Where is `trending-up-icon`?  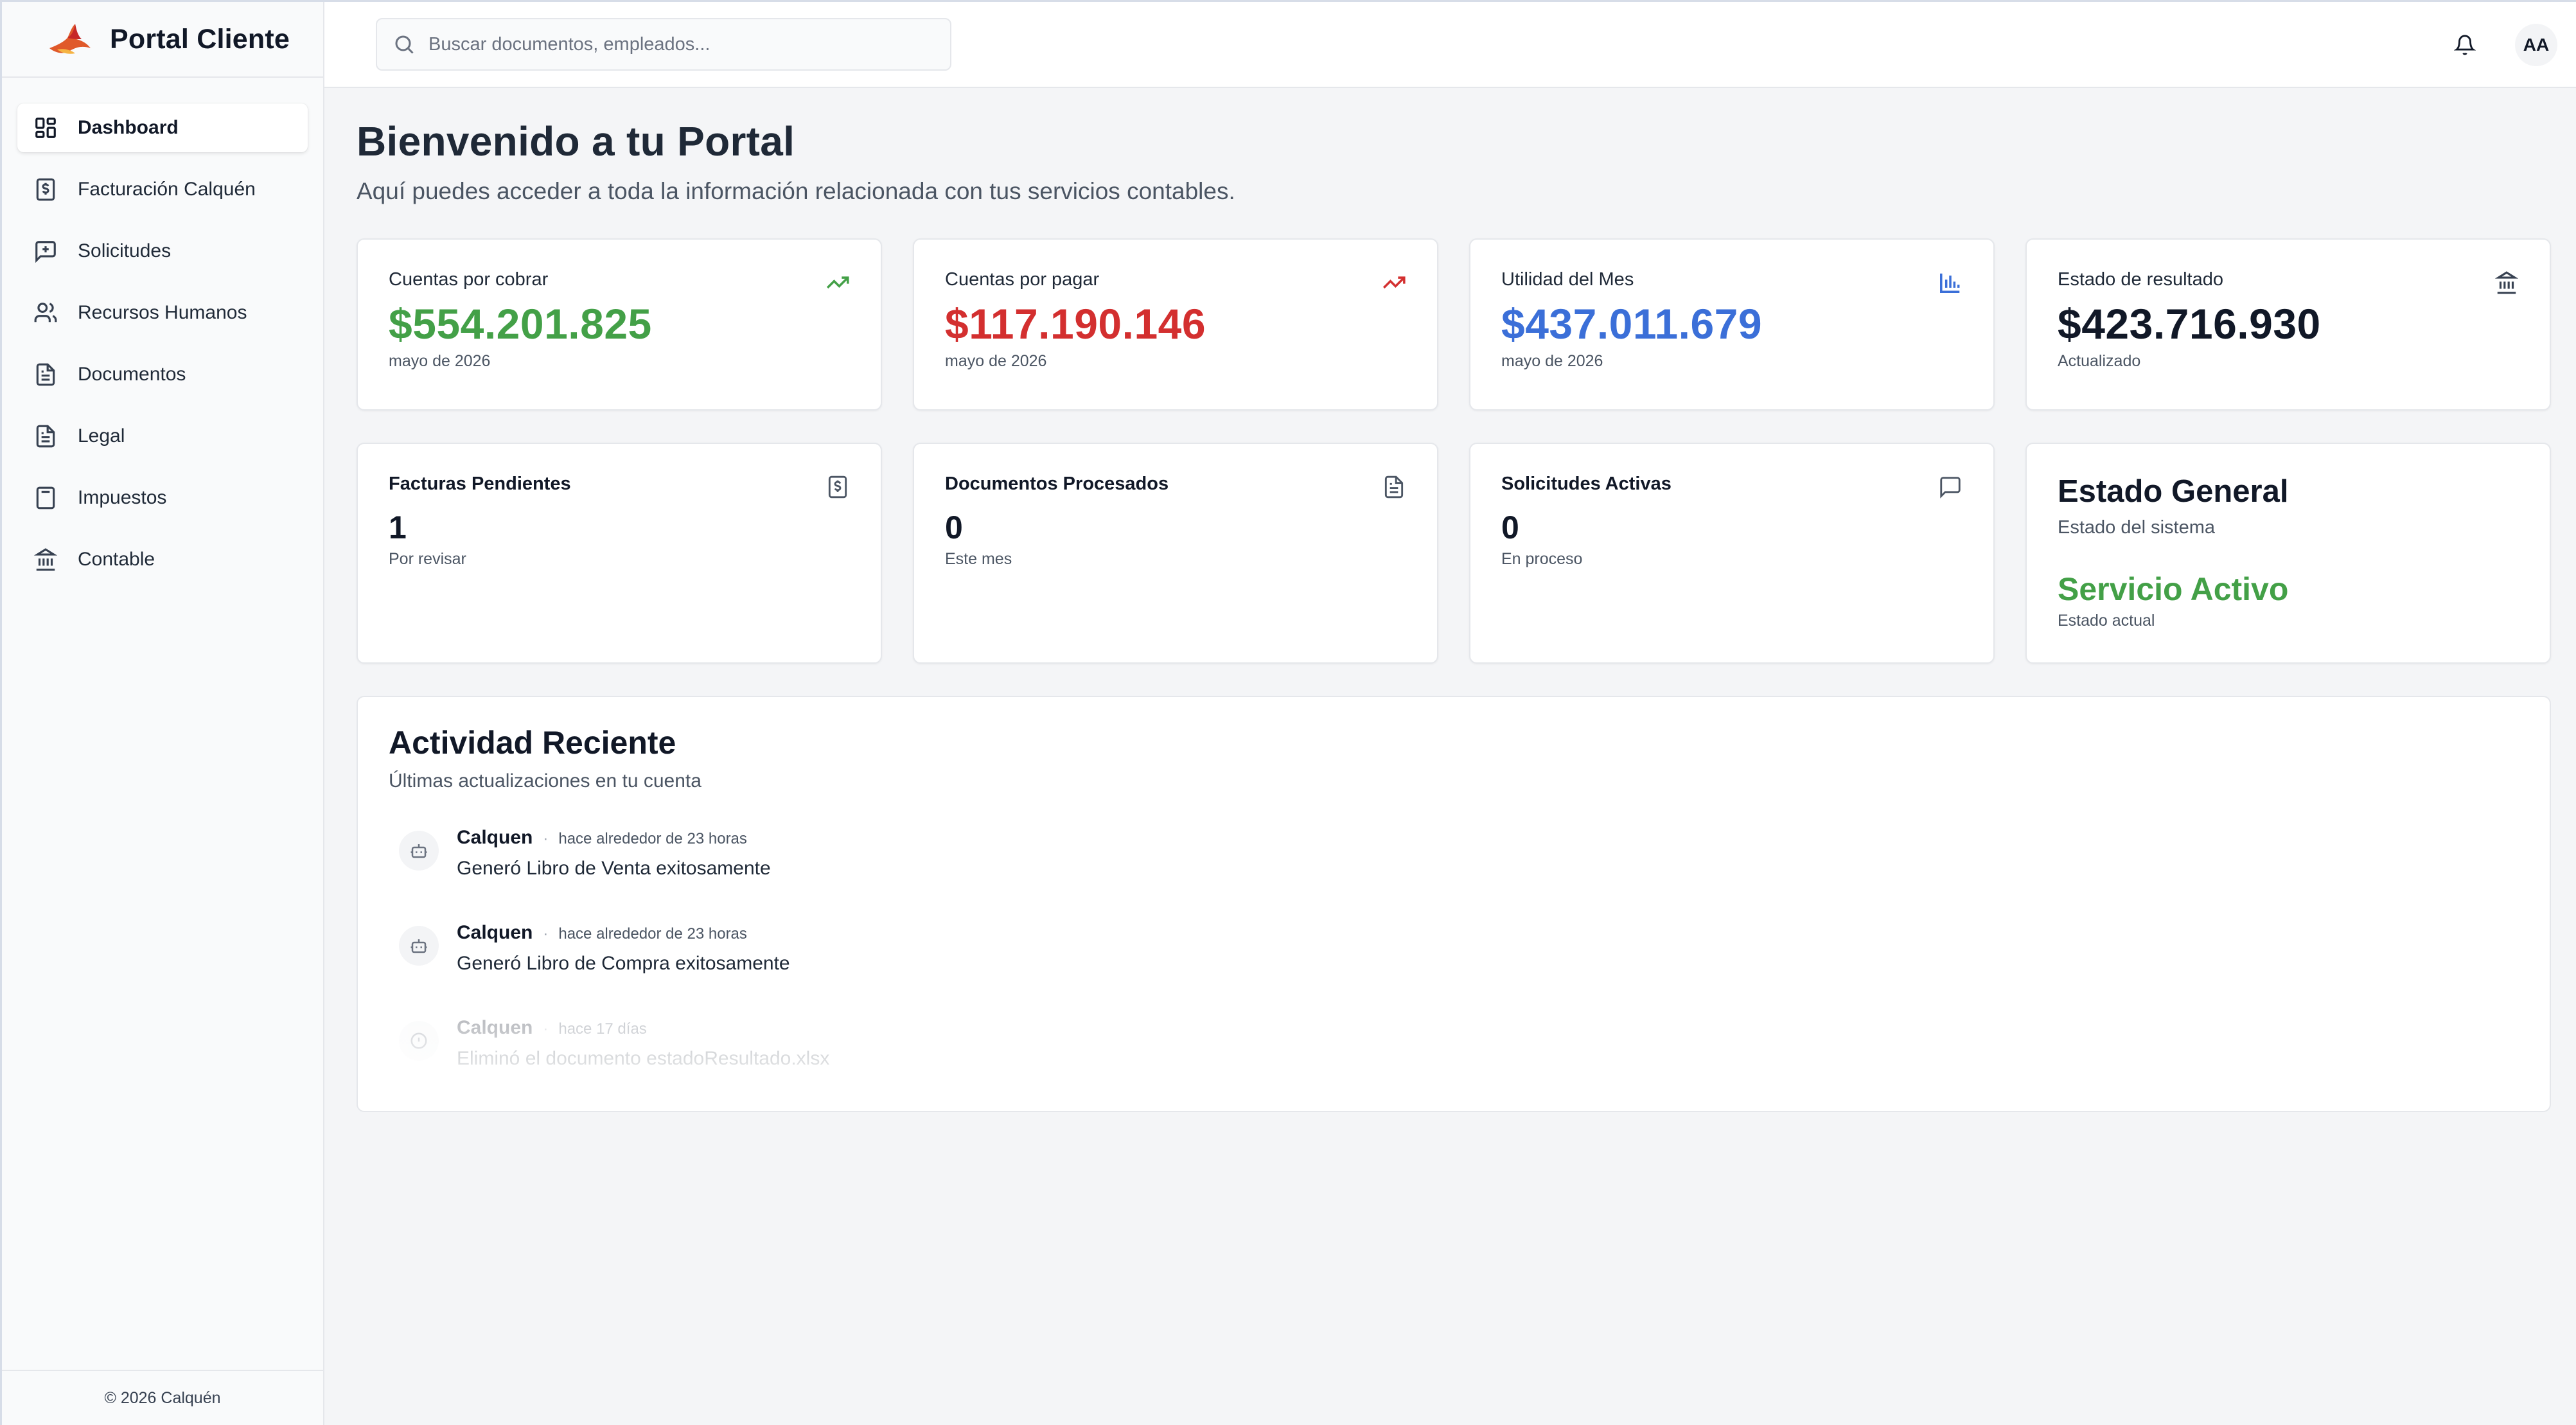
trending-up-icon is located at coordinates (1394, 282).